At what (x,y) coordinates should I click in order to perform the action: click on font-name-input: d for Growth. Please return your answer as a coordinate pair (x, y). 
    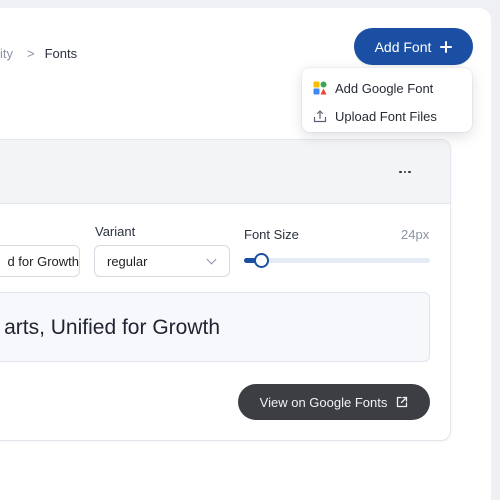
    Looking at the image, I should click on (40, 261).